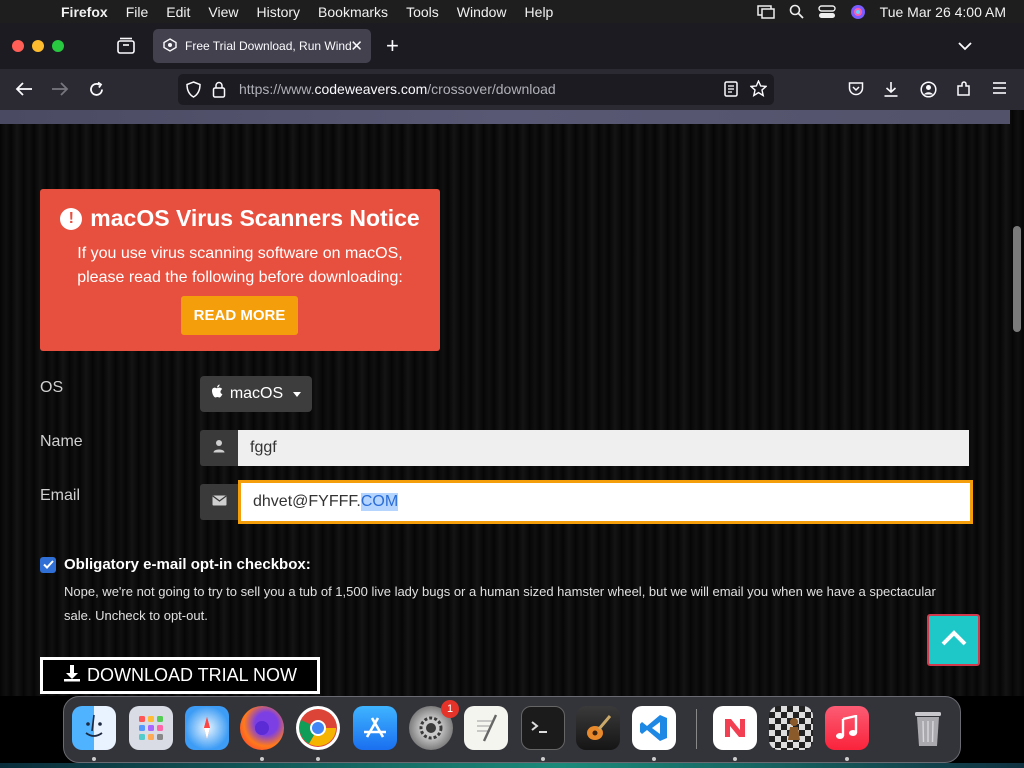 The width and height of the screenshot is (1024, 768). Describe the element at coordinates (654, 728) in the screenshot. I see `vscode-icon` at that location.